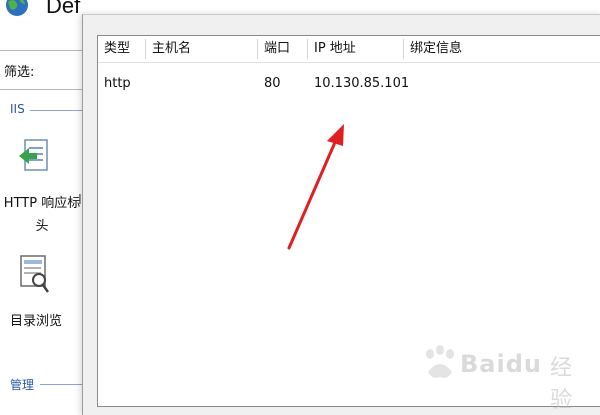 The width and height of the screenshot is (600, 415). What do you see at coordinates (464, 49) in the screenshot?
I see `column-header-binding-info: 绑定信息` at bounding box center [464, 49].